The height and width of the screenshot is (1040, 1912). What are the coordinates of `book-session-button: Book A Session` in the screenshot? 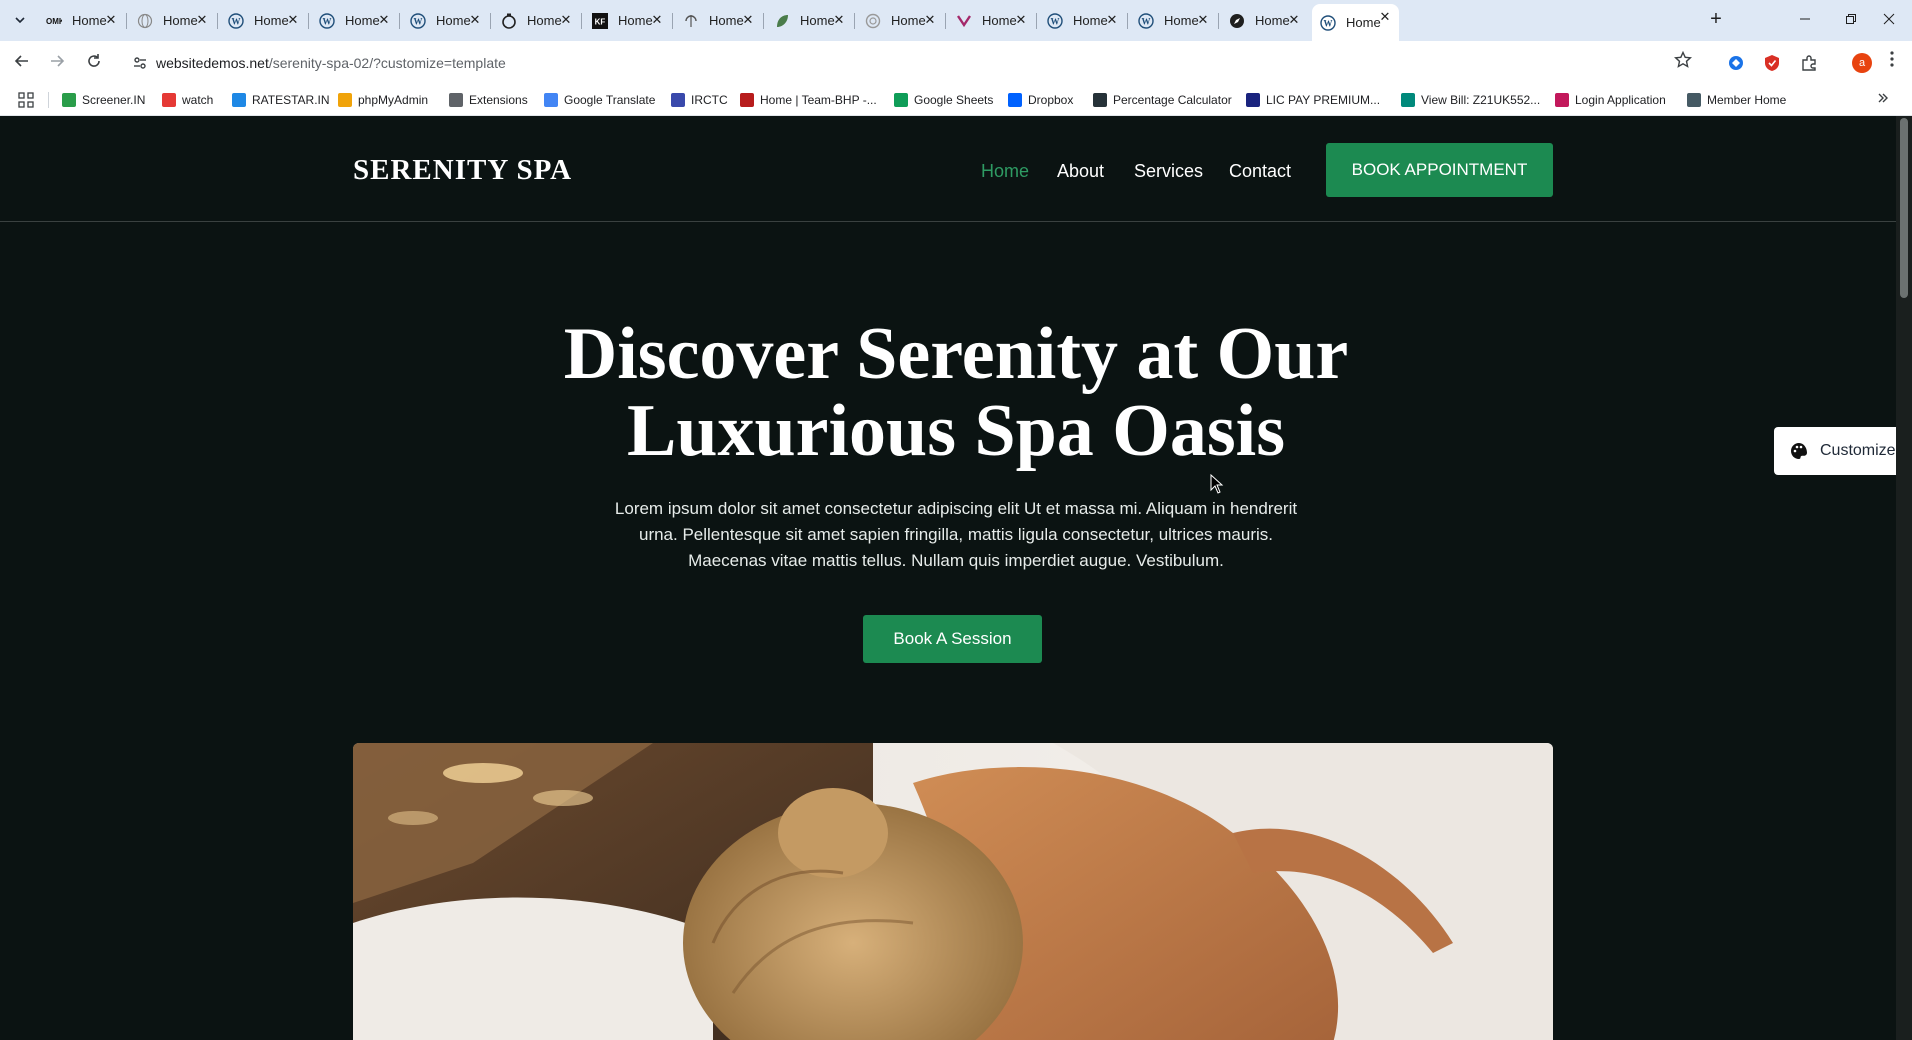 It's located at (952, 639).